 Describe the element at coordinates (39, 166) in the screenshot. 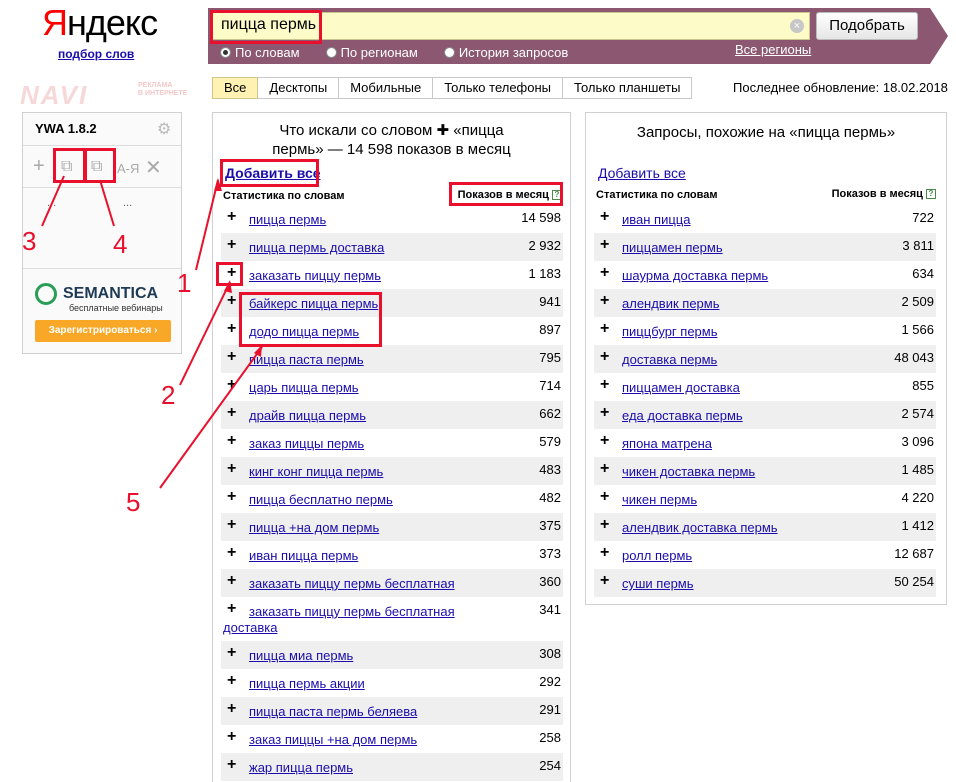

I see `add-icon: +` at that location.